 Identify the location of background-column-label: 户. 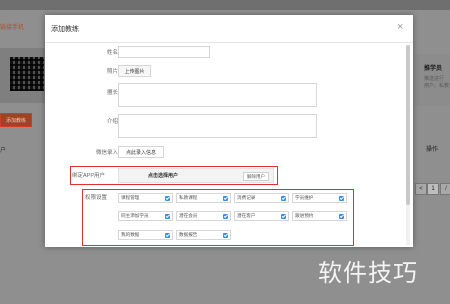
(3, 151).